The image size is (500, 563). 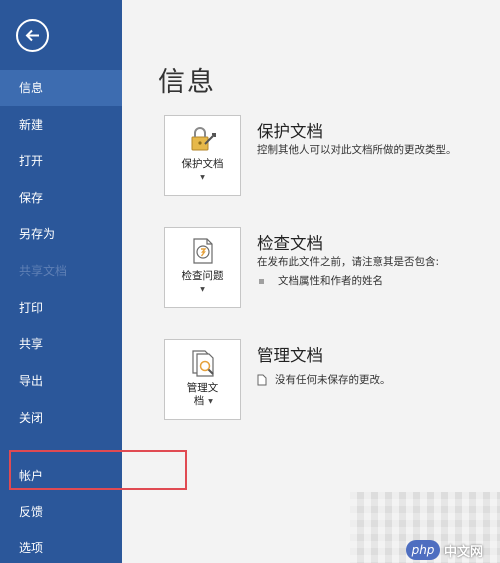 I want to click on inspect-document-bullet: 文档属性和作者的姓名, so click(x=321, y=280).